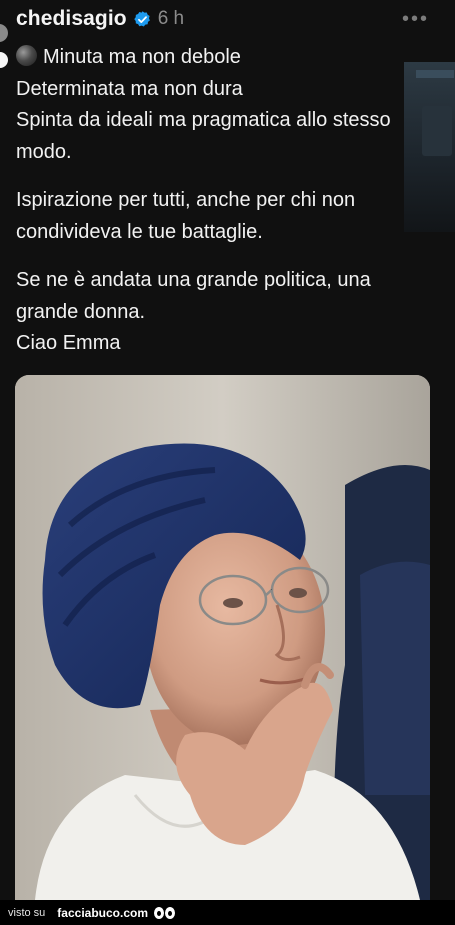 Image resolution: width=455 pixels, height=925 pixels. What do you see at coordinates (102, 913) in the screenshot?
I see `facciabuco-brand: facciabuco.com` at bounding box center [102, 913].